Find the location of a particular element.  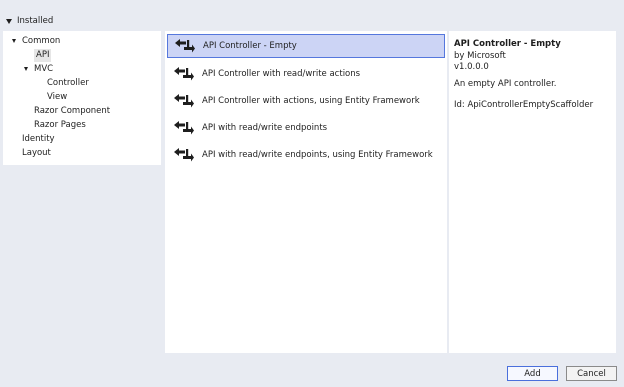

details-version: v1.0.0.0 is located at coordinates (471, 67).